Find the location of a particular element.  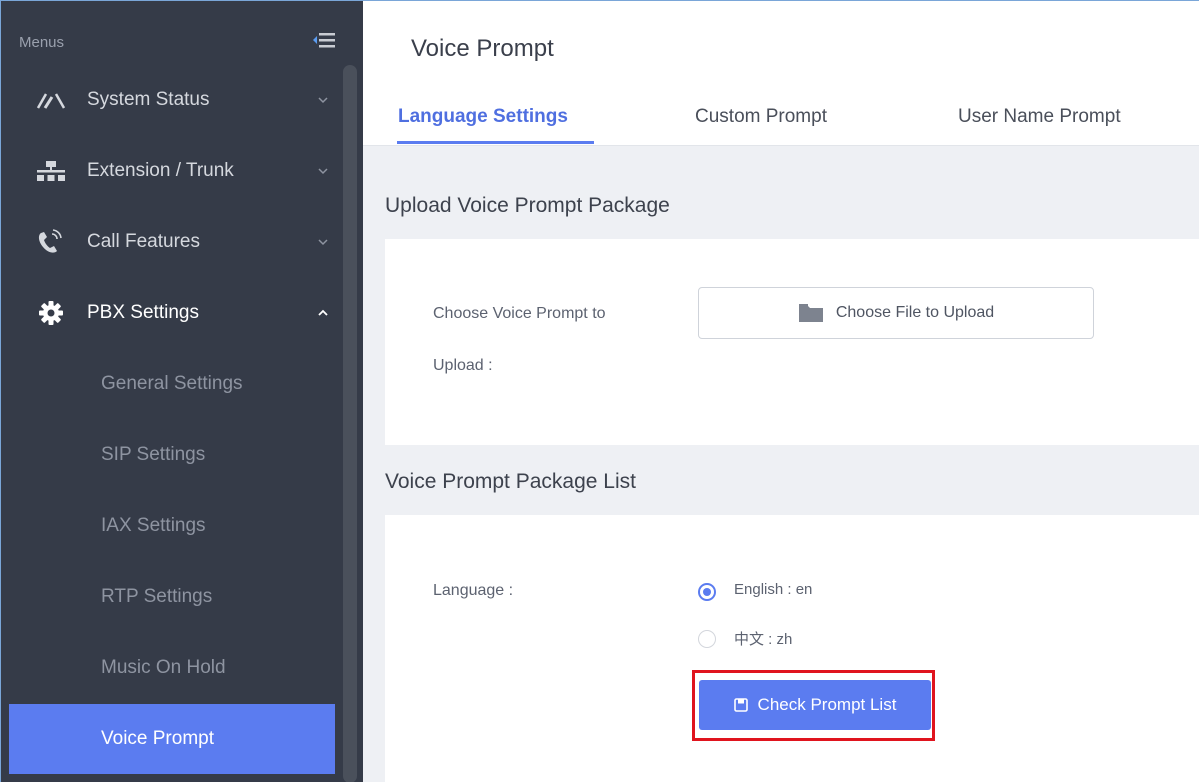

choose-voice-prompt-label-line1: Choose Voice Prompt to is located at coordinates (519, 313).